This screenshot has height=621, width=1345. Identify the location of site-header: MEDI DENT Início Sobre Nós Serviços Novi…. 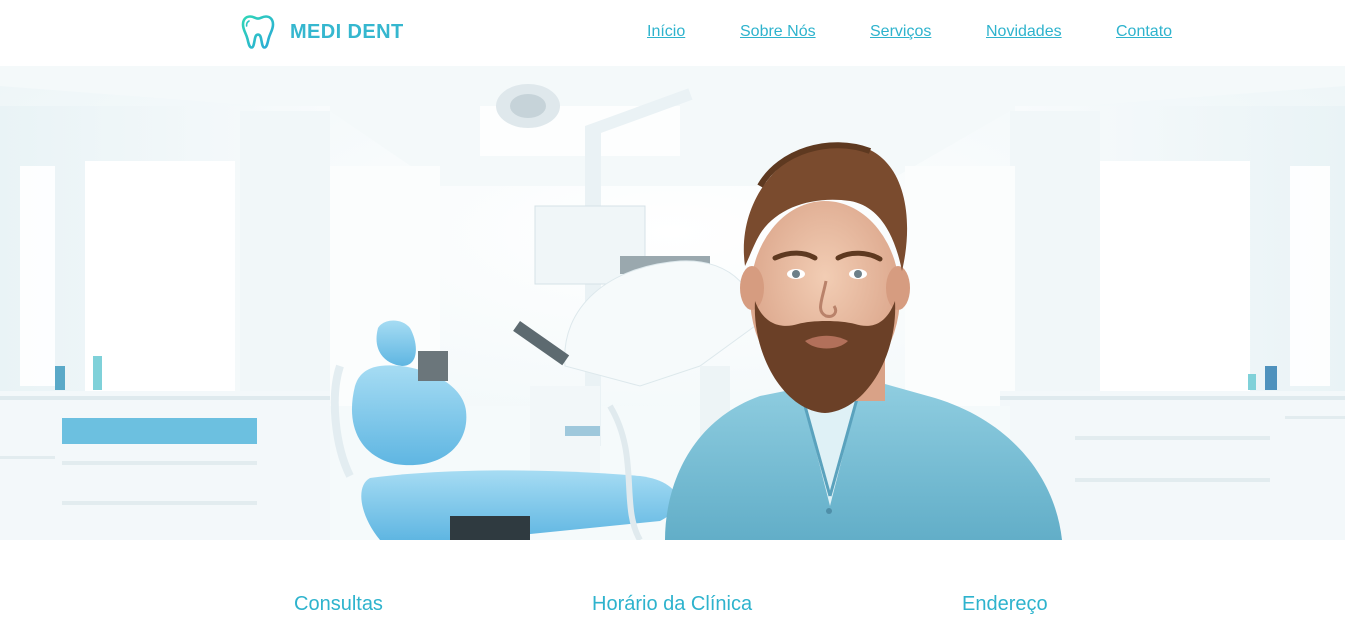
(672, 33).